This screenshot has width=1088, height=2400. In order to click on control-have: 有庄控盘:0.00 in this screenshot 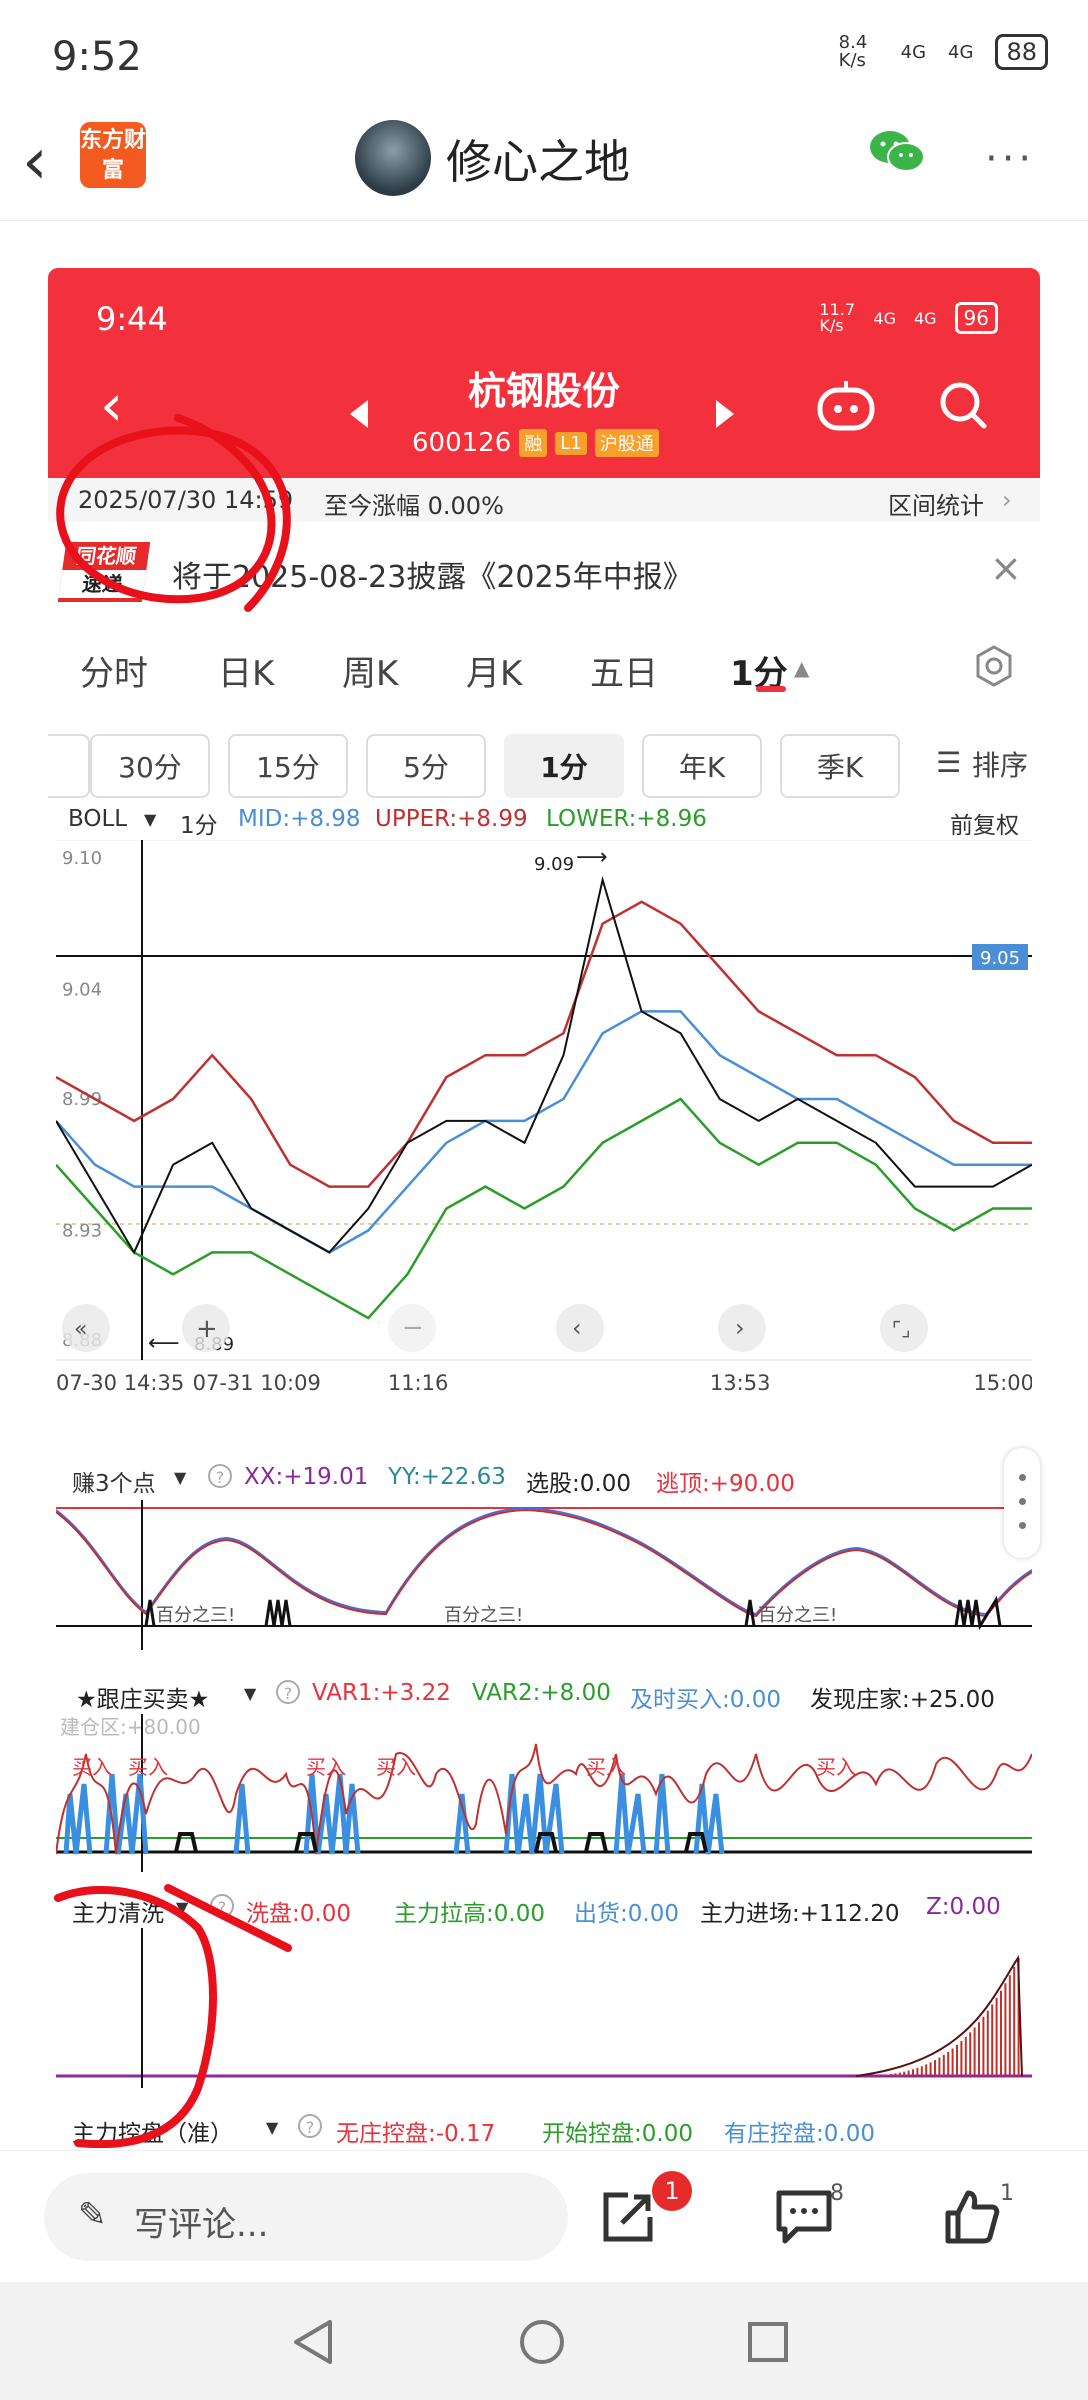, I will do `click(799, 2134)`.